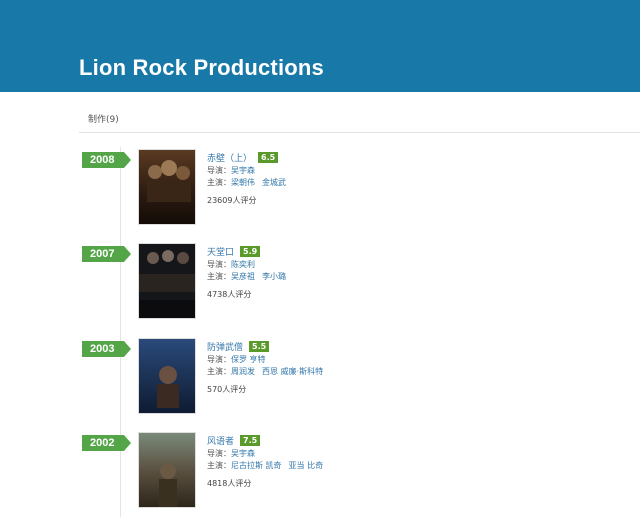  I want to click on actor-link: 金城武, so click(274, 182).